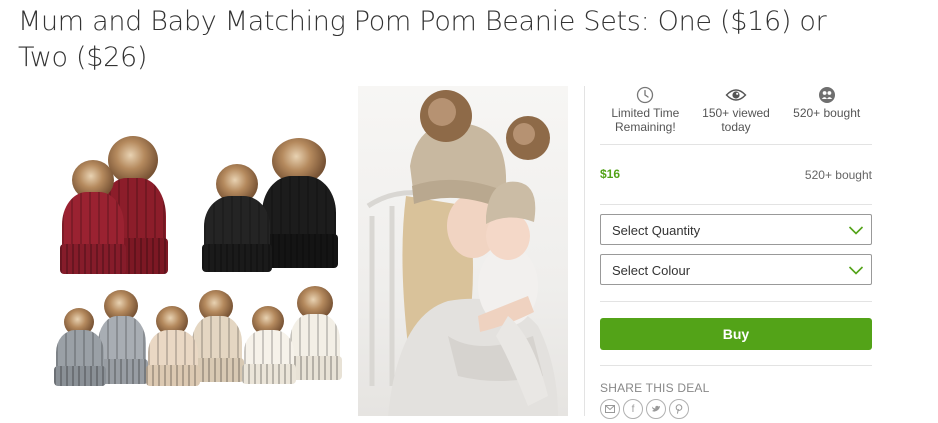 The height and width of the screenshot is (423, 938). What do you see at coordinates (736, 95) in the screenshot?
I see `eye-icon` at bounding box center [736, 95].